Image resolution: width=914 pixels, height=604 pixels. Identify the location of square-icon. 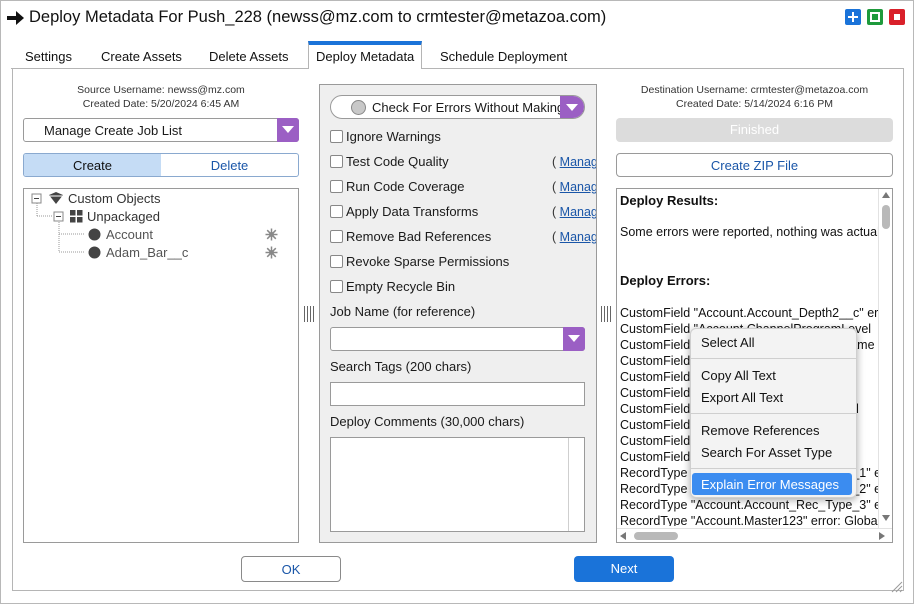
(875, 17).